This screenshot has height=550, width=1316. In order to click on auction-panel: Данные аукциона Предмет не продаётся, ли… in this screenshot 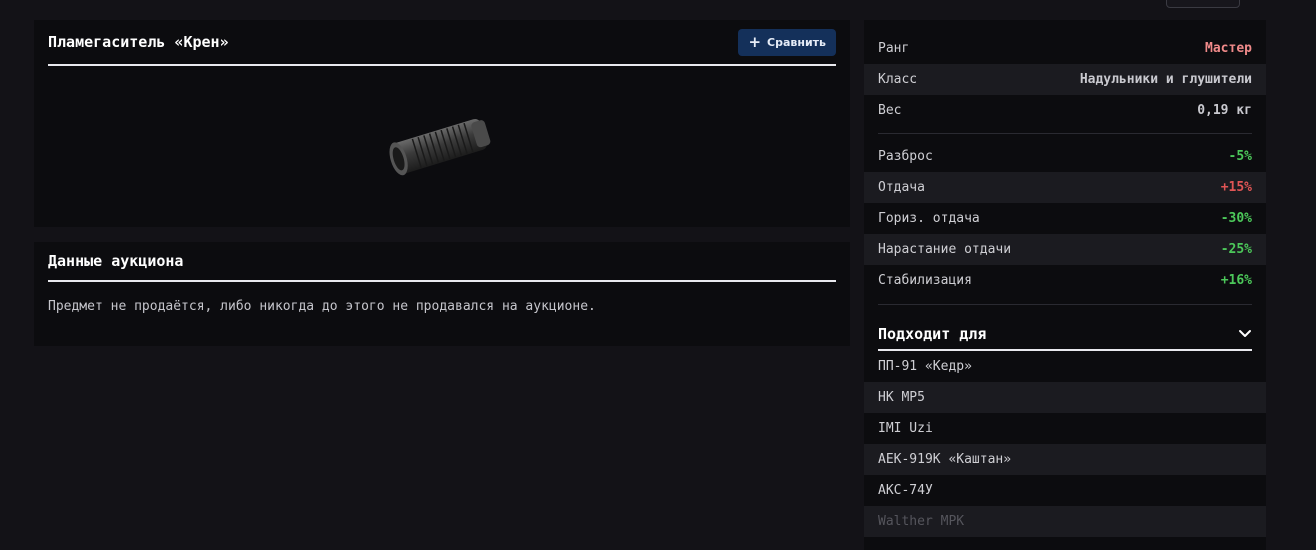, I will do `click(442, 294)`.